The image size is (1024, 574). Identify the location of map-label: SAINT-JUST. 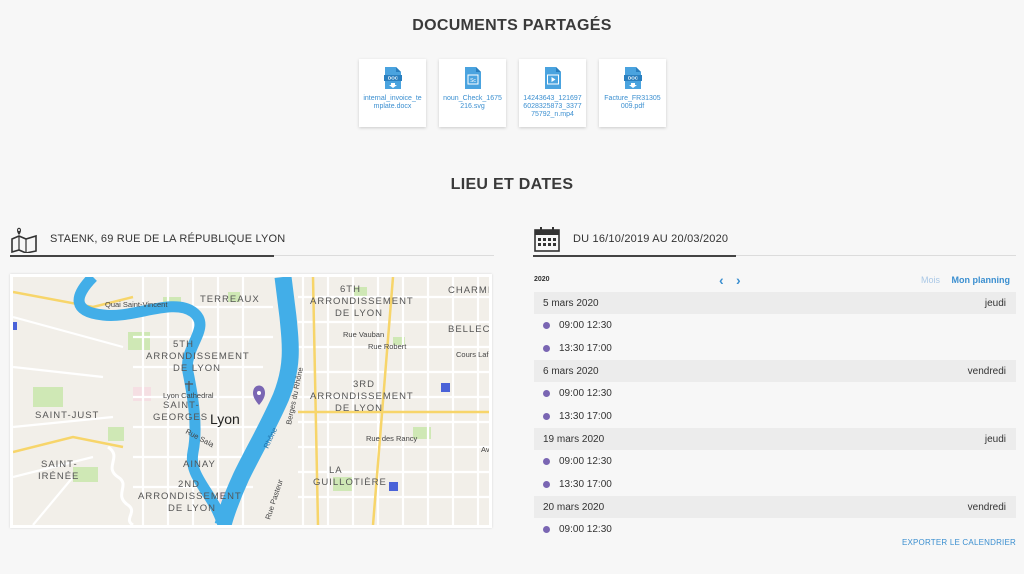
(67, 415).